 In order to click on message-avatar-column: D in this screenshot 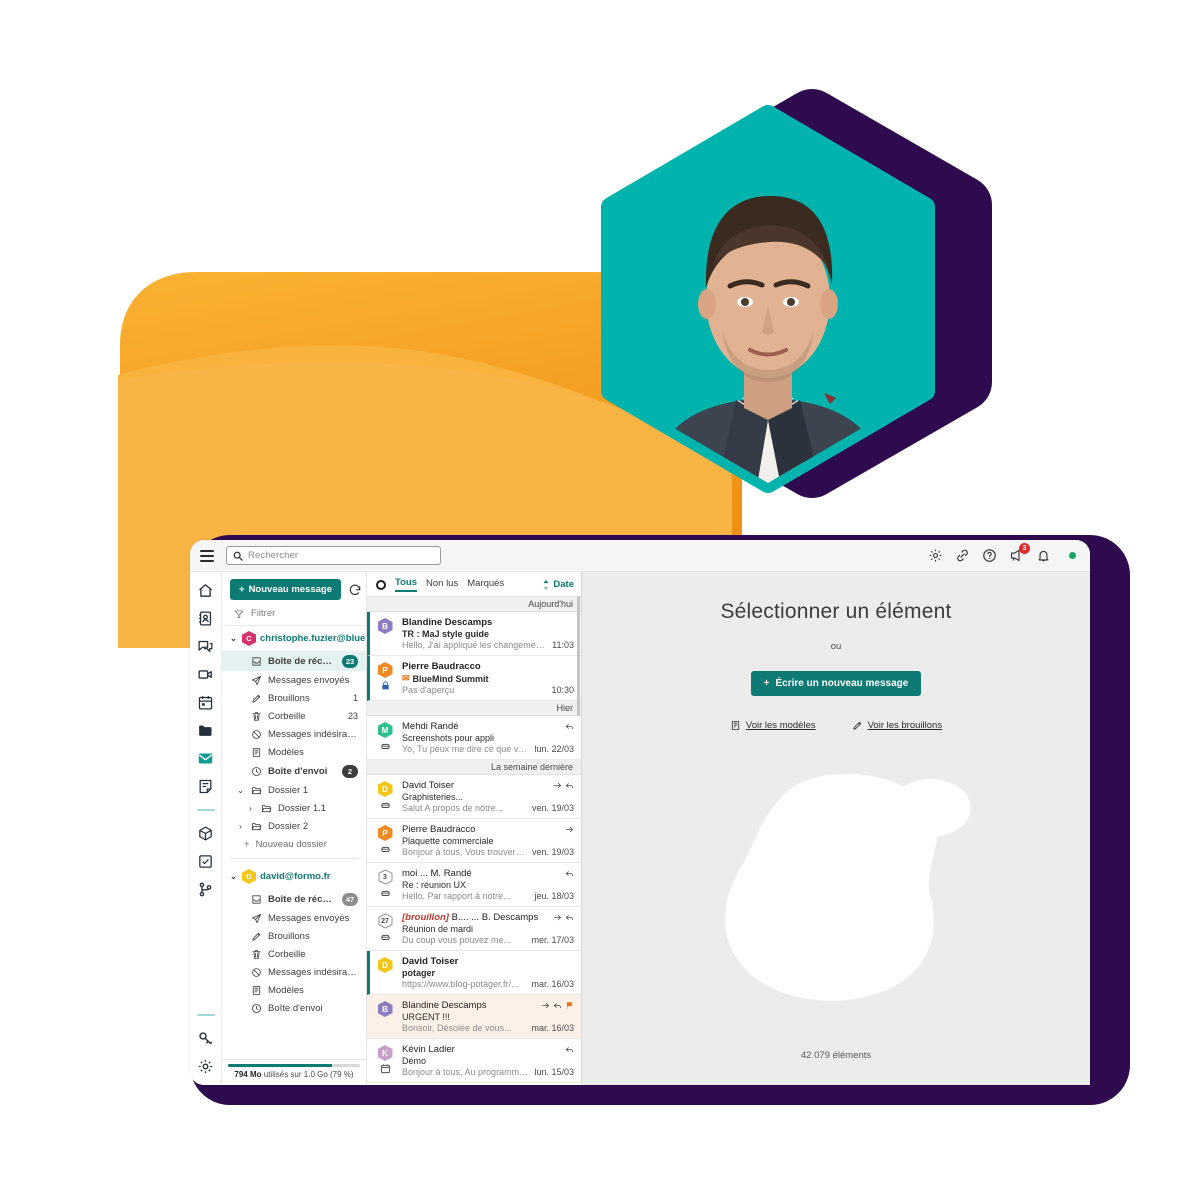, I will do `click(385, 796)`.